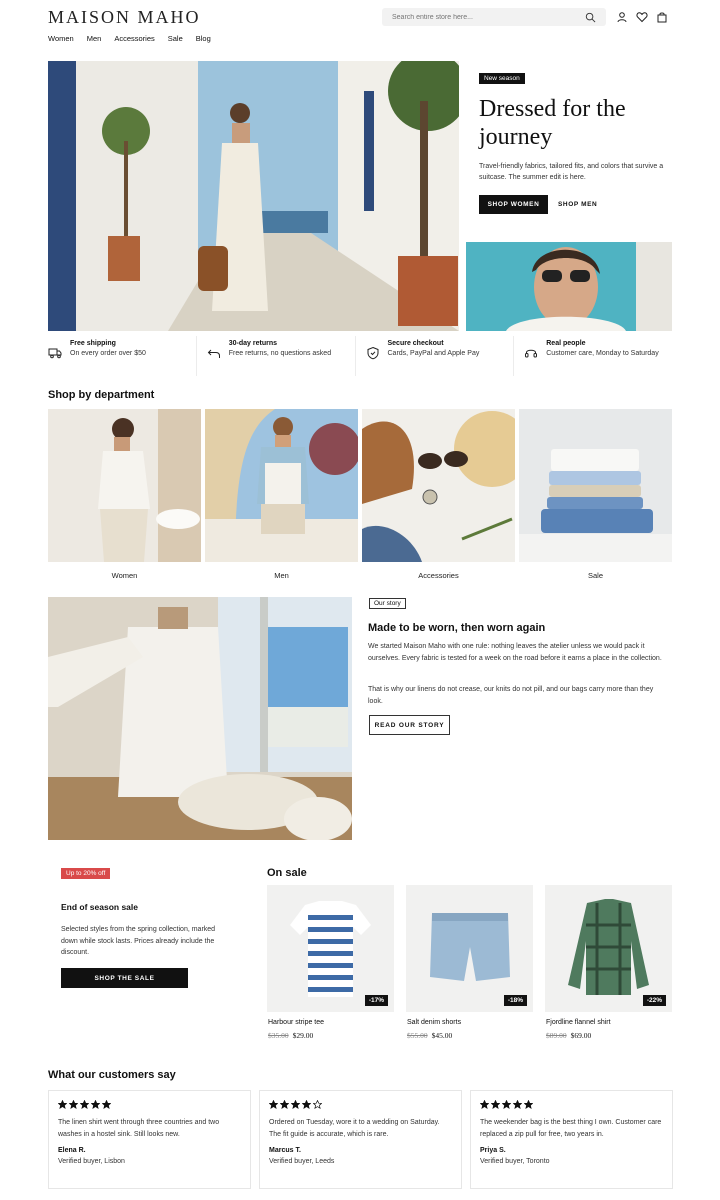 Image resolution: width=720 pixels, height=1200 pixels. I want to click on headset-icon, so click(531, 353).